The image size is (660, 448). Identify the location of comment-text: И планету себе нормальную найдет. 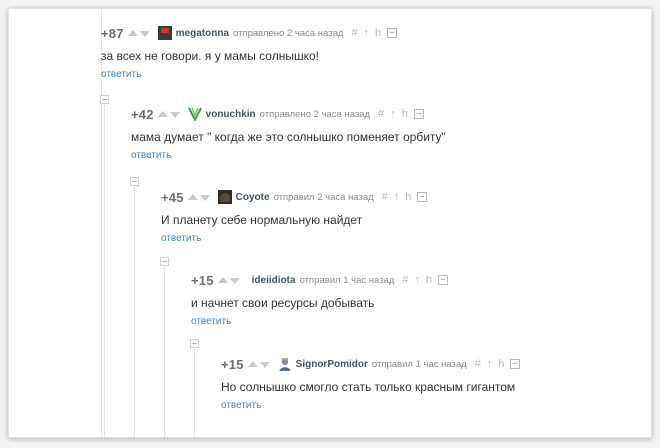
(262, 220).